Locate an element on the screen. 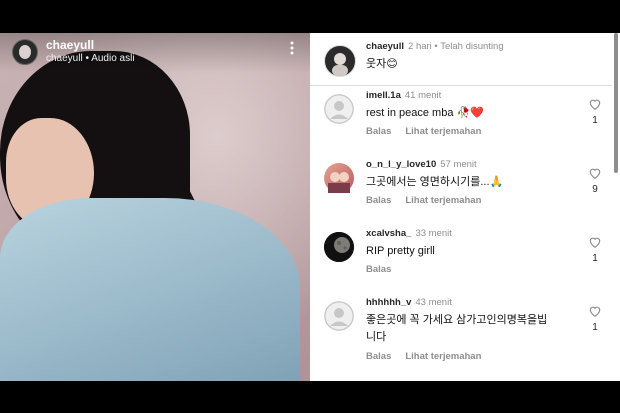 The image size is (620, 413). caption-row: chaeyull 2 hari • Telah disunting 웃자😊 is located at coordinates (461, 59).